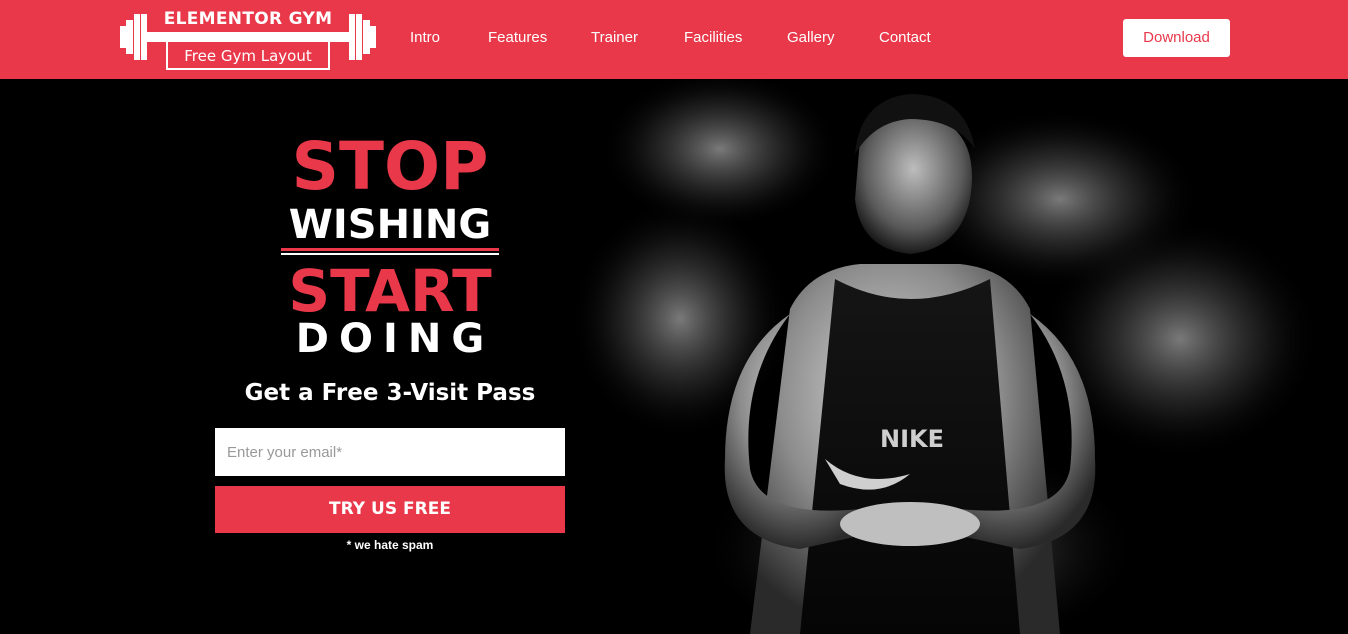 The image size is (1348, 634). Describe the element at coordinates (811, 37) in the screenshot. I see `nav-gallery: Gallery` at that location.